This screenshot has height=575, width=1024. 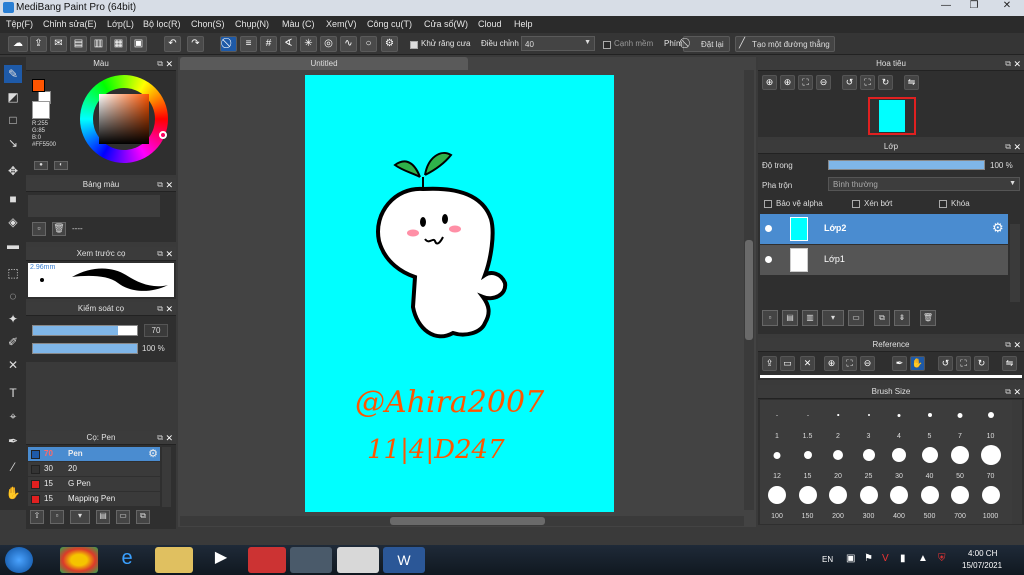 I want to click on brush-size-option: 12, so click(x=777, y=461).